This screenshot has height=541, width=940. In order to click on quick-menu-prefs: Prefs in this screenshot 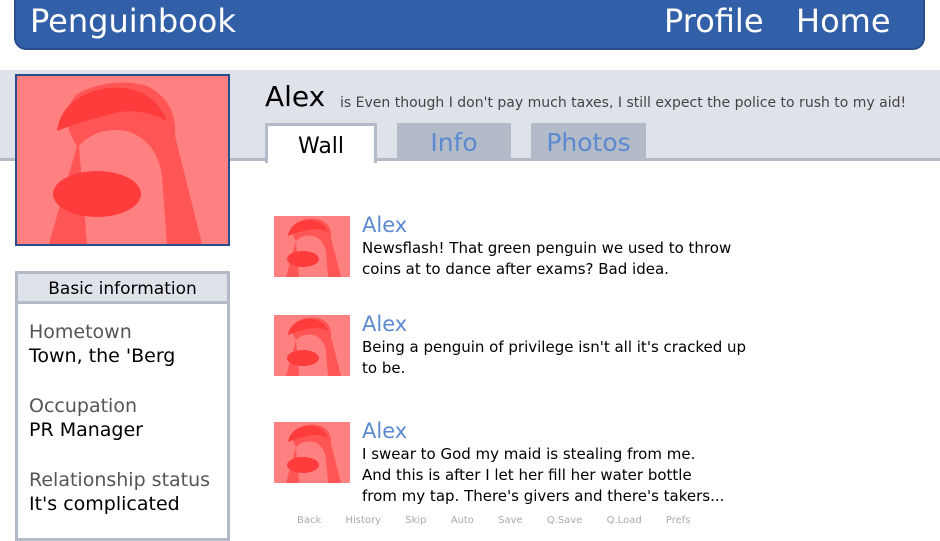, I will do `click(678, 521)`.